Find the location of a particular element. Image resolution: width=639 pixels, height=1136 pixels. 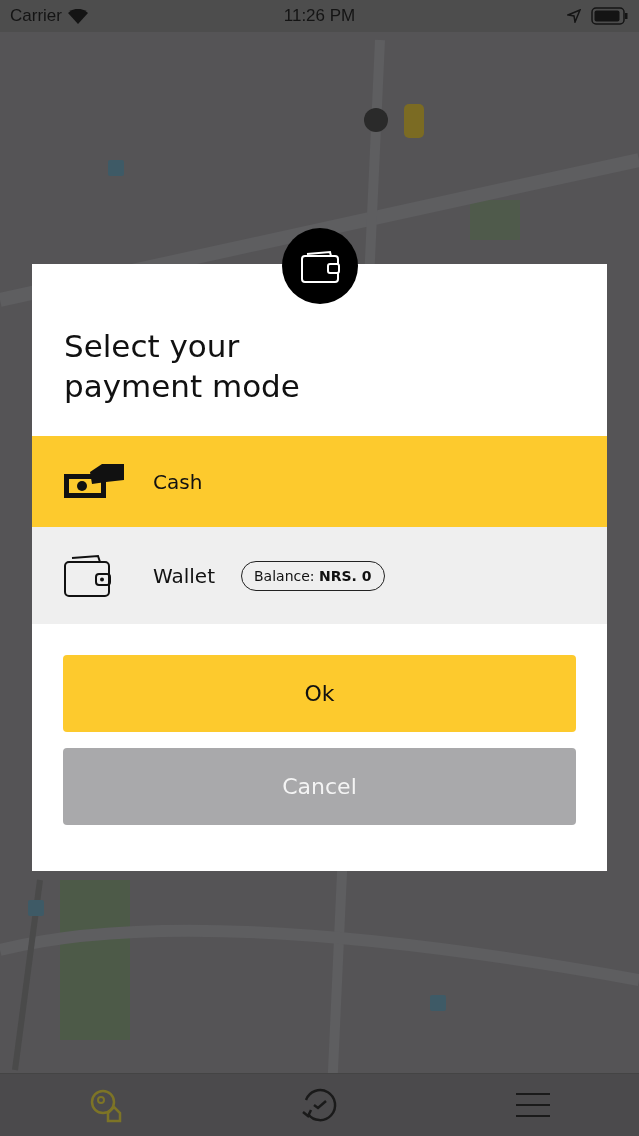

payment-option: Cash is located at coordinates (319, 481).